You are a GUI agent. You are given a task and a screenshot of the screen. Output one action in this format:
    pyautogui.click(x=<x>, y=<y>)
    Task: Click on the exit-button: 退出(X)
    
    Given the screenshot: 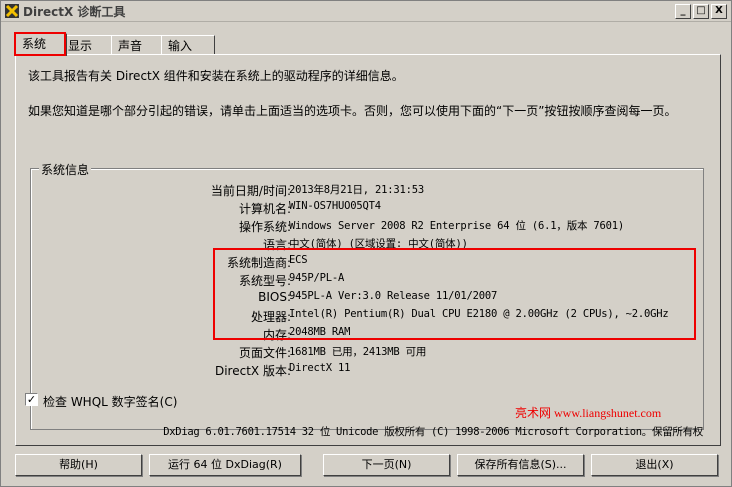 What is the action you would take?
    pyautogui.click(x=654, y=465)
    